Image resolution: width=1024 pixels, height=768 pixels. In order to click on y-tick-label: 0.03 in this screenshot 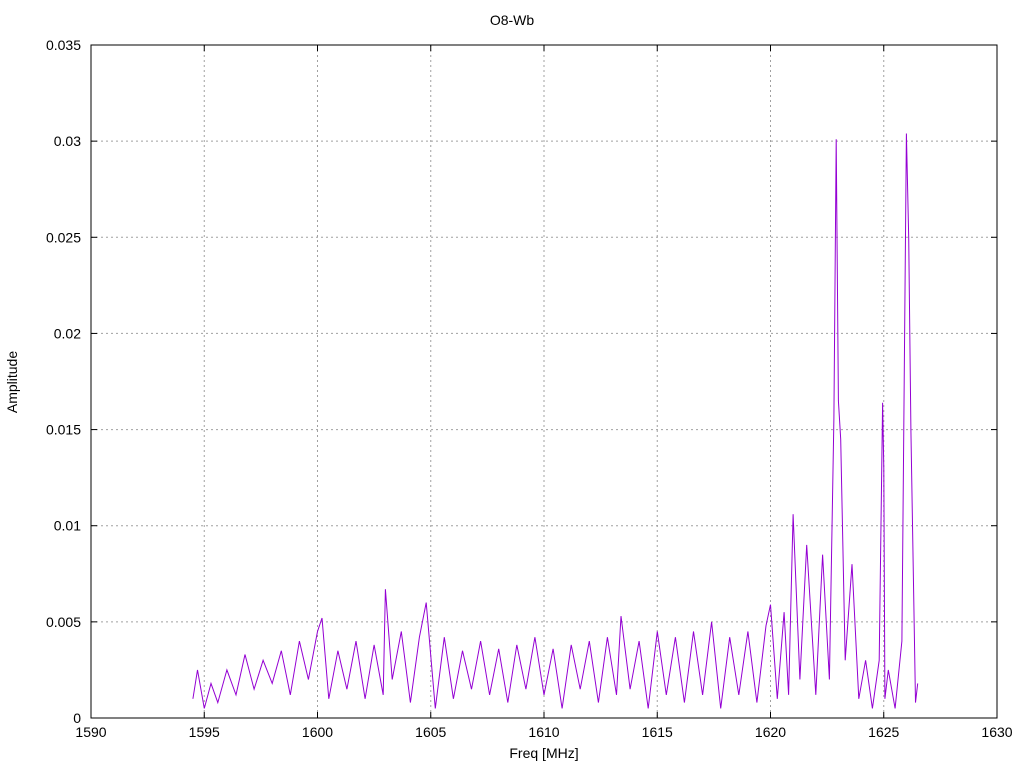, I will do `click(67, 141)`.